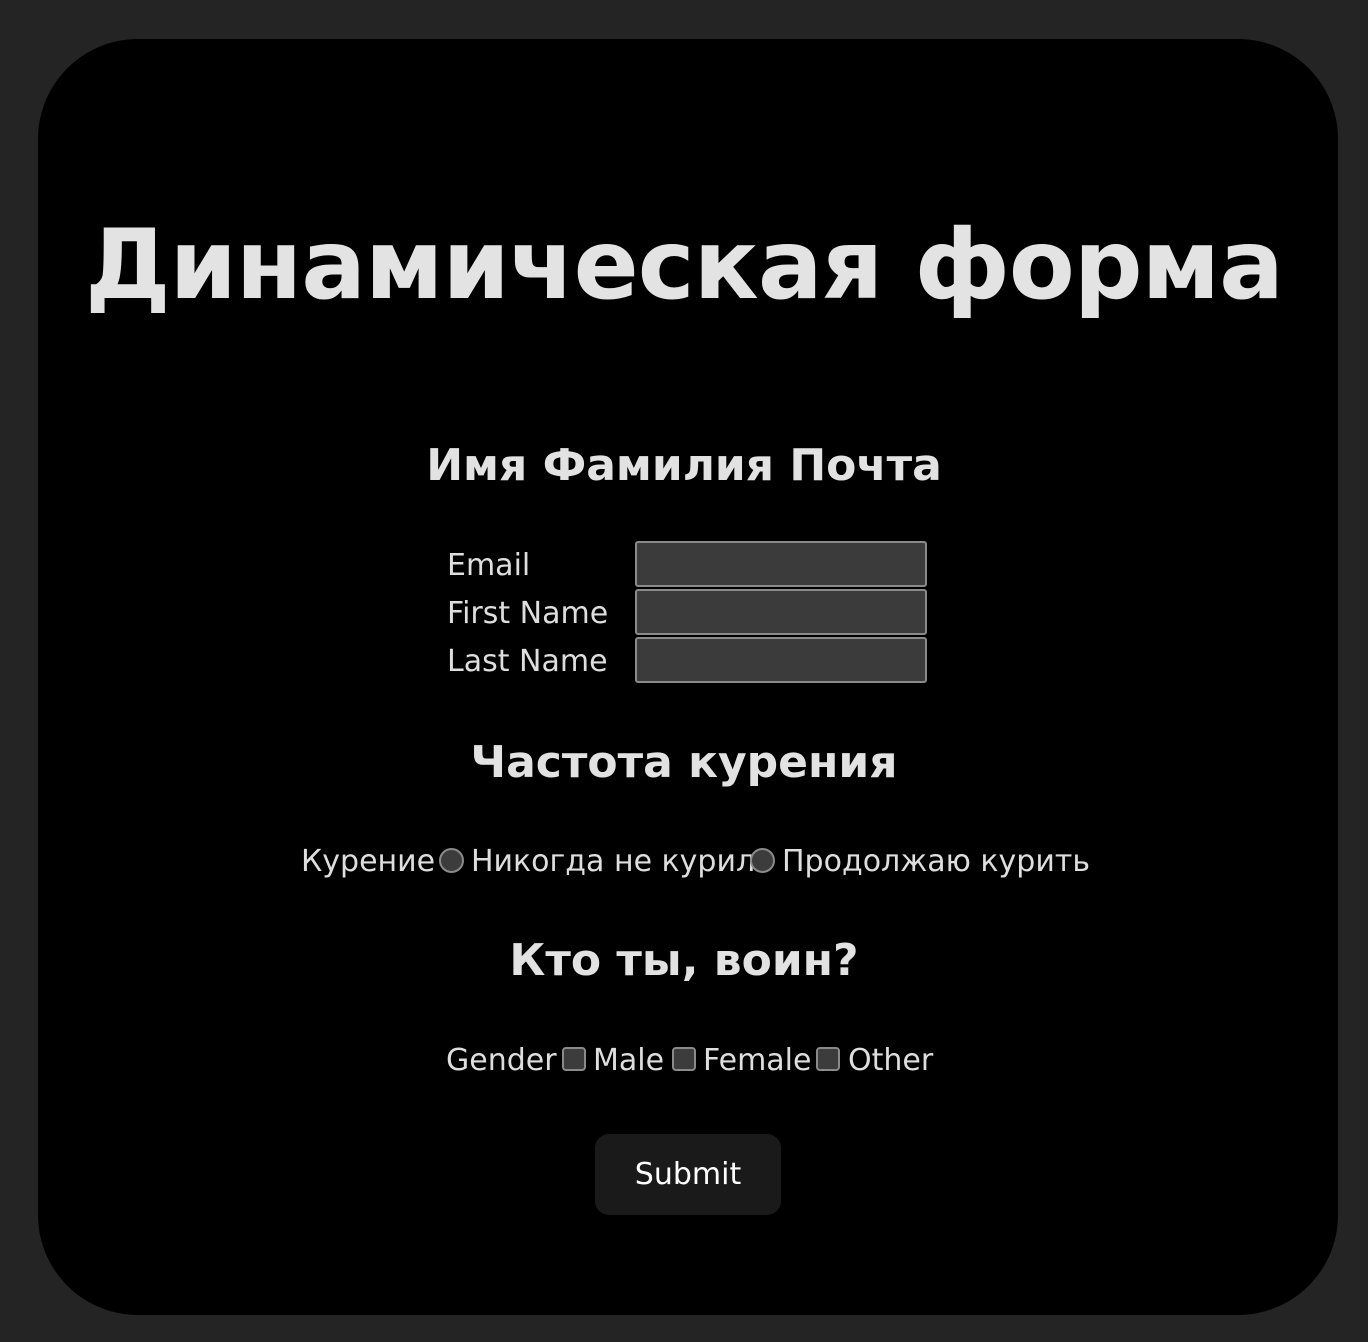 This screenshot has height=1342, width=1368. What do you see at coordinates (501, 1060) in the screenshot?
I see `gender-label: Gender` at bounding box center [501, 1060].